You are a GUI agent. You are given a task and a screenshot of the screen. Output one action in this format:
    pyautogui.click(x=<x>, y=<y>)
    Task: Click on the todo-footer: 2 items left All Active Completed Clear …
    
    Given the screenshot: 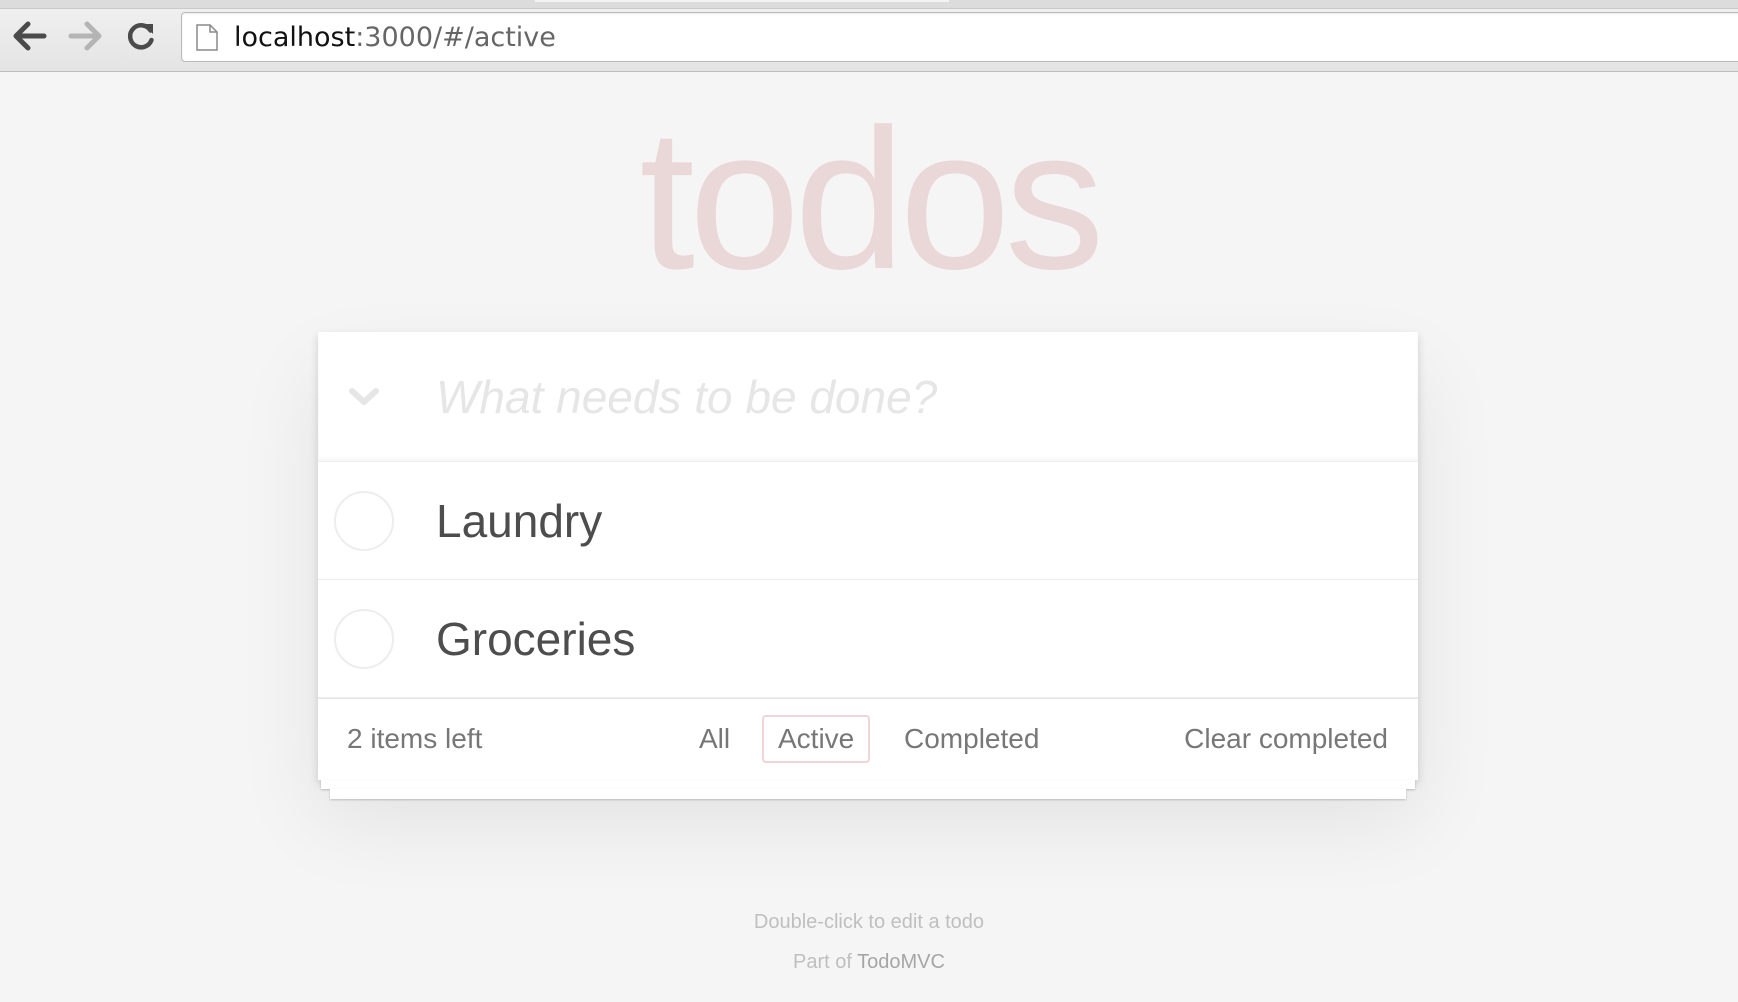 What is the action you would take?
    pyautogui.click(x=868, y=748)
    